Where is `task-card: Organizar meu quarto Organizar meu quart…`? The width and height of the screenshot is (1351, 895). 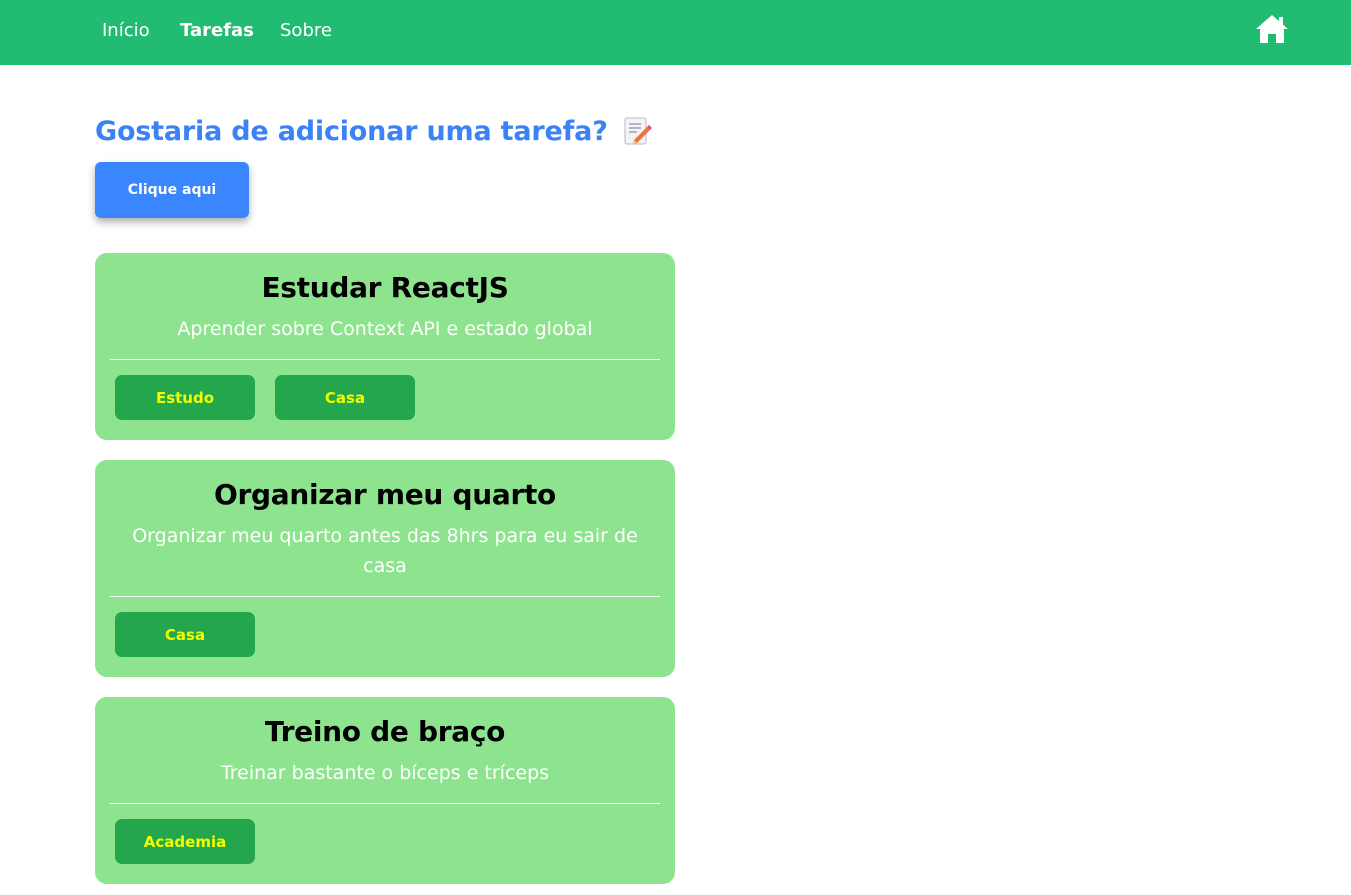
task-card: Organizar meu quarto Organizar meu quart… is located at coordinates (385, 568).